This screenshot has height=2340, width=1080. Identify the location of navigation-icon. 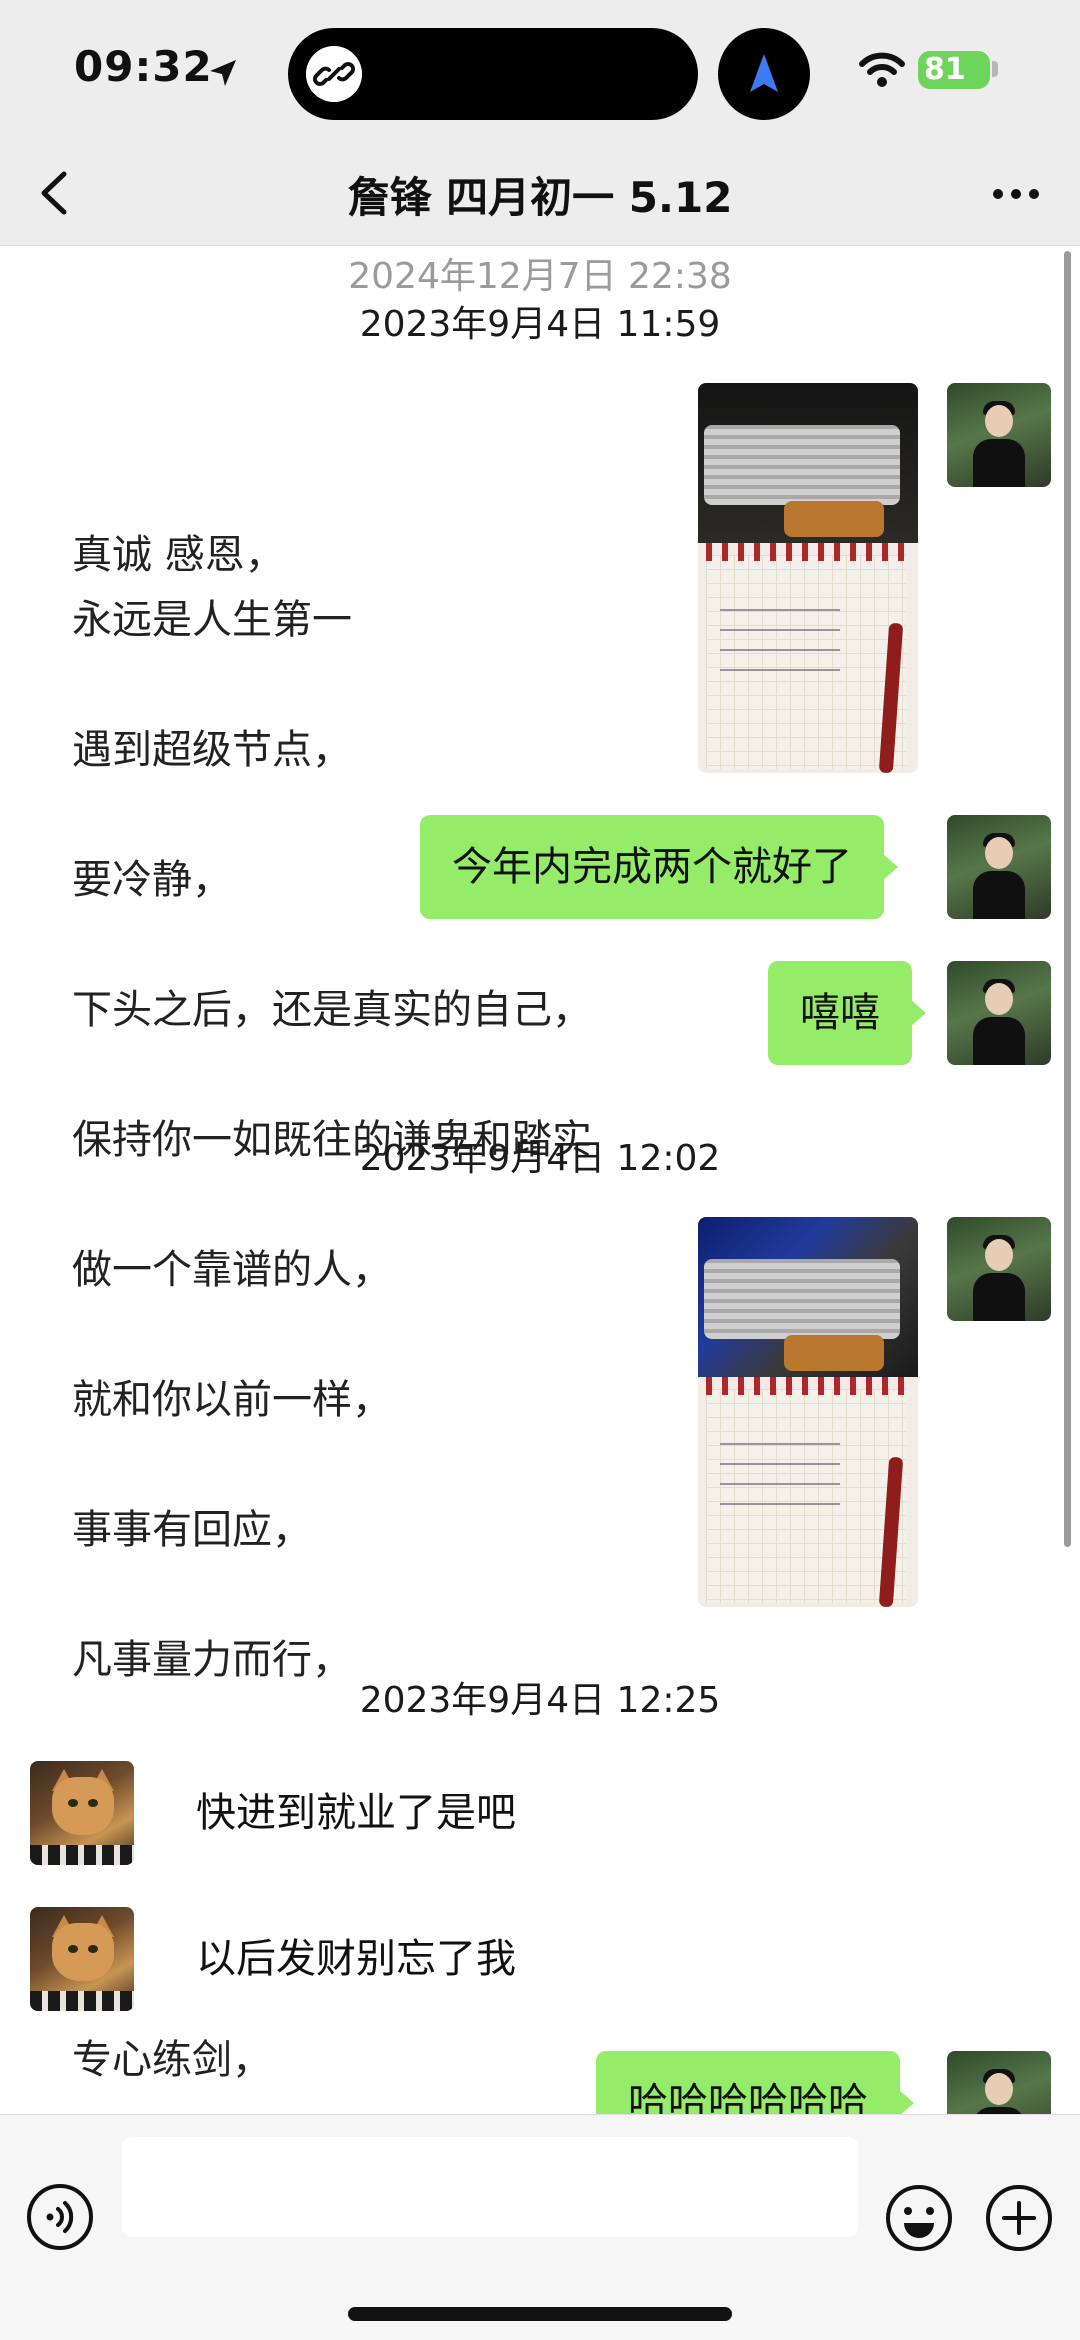
(764, 73).